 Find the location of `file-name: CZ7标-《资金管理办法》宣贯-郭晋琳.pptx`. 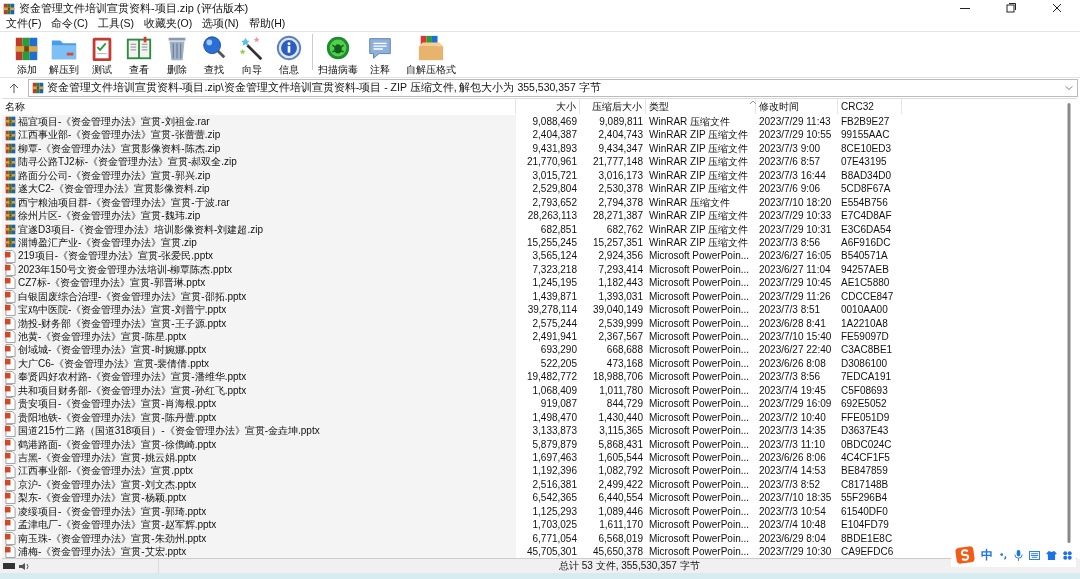

file-name: CZ7标-《资金管理办法》宣贯-郭晋琳.pptx is located at coordinates (259, 283).